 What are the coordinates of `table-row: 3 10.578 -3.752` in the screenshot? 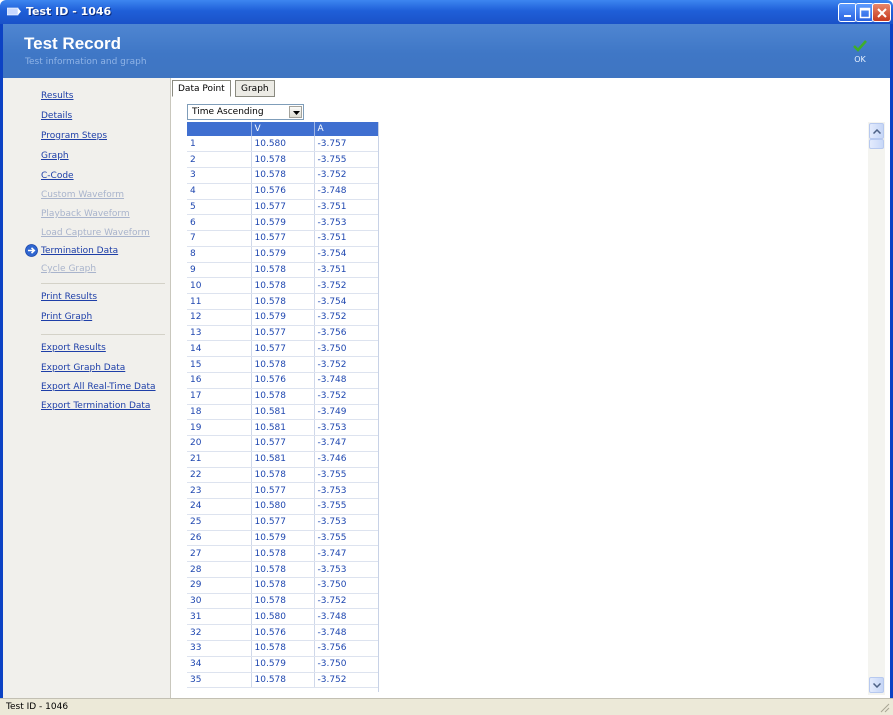 It's located at (282, 175).